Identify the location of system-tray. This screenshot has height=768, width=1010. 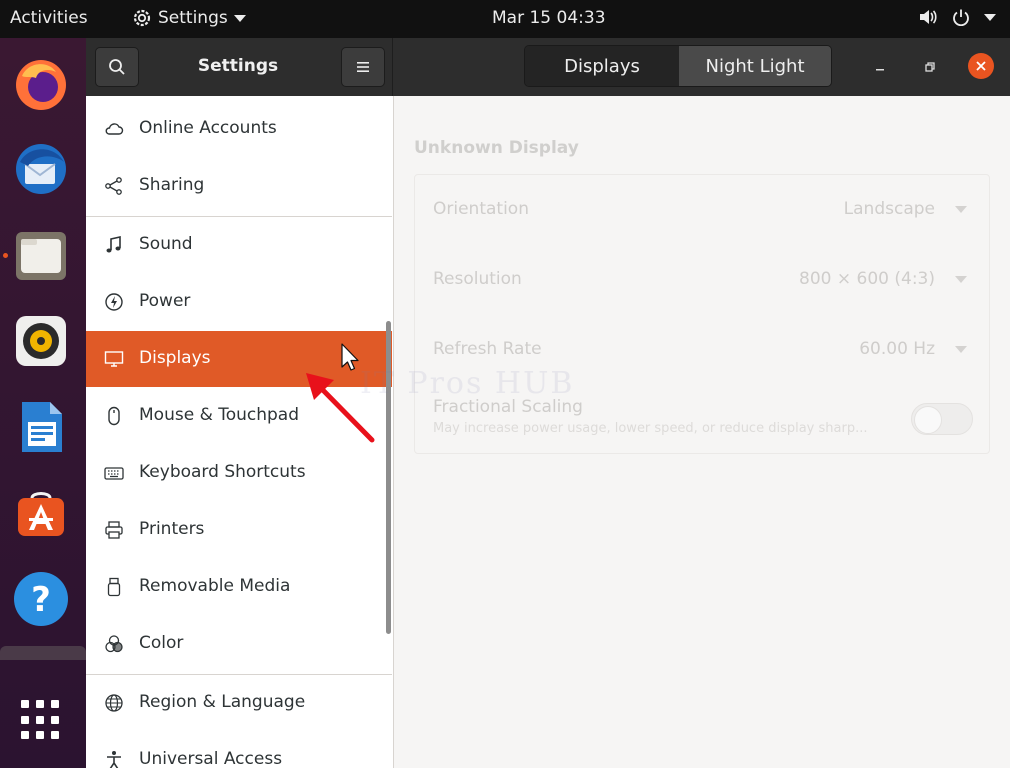
(957, 17).